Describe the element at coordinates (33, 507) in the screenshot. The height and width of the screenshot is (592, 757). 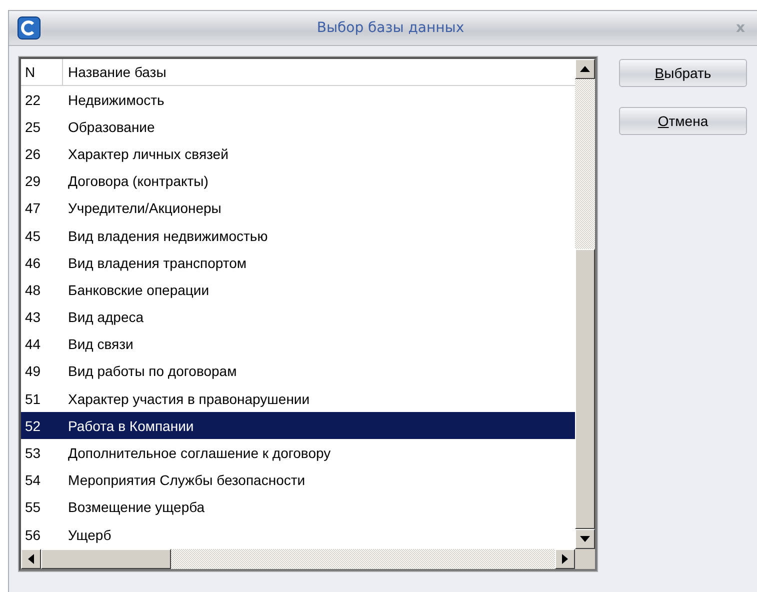
I see `row-number: 55` at that location.